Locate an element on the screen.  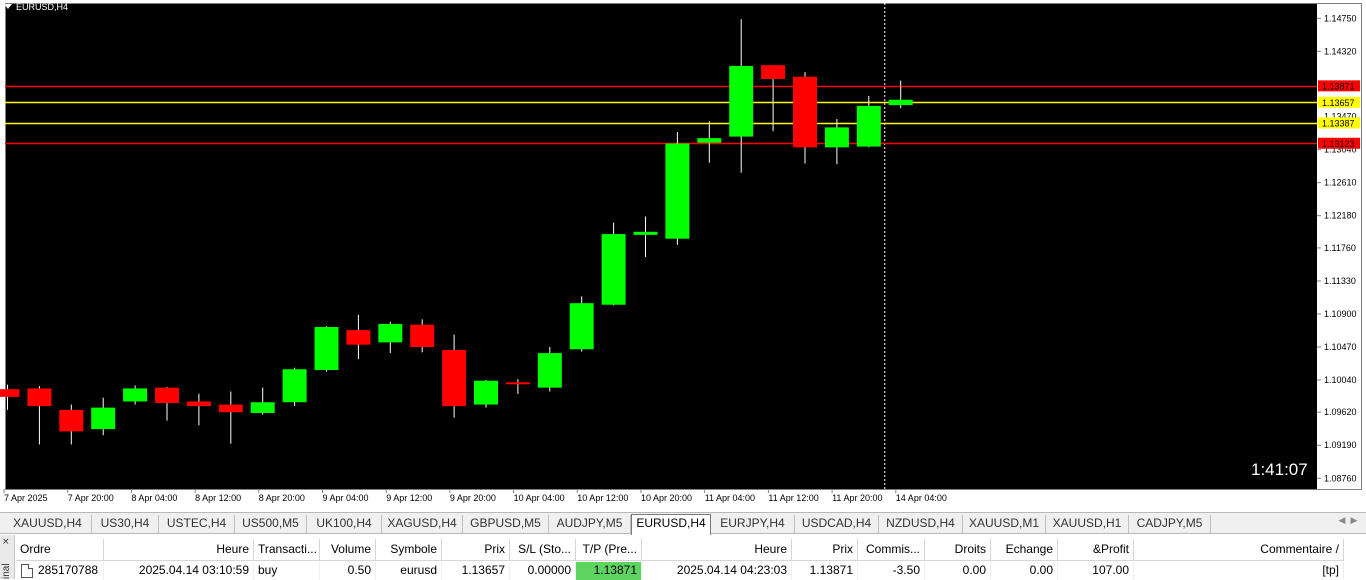
price-level-label: 1.13387 is located at coordinates (1338, 124).